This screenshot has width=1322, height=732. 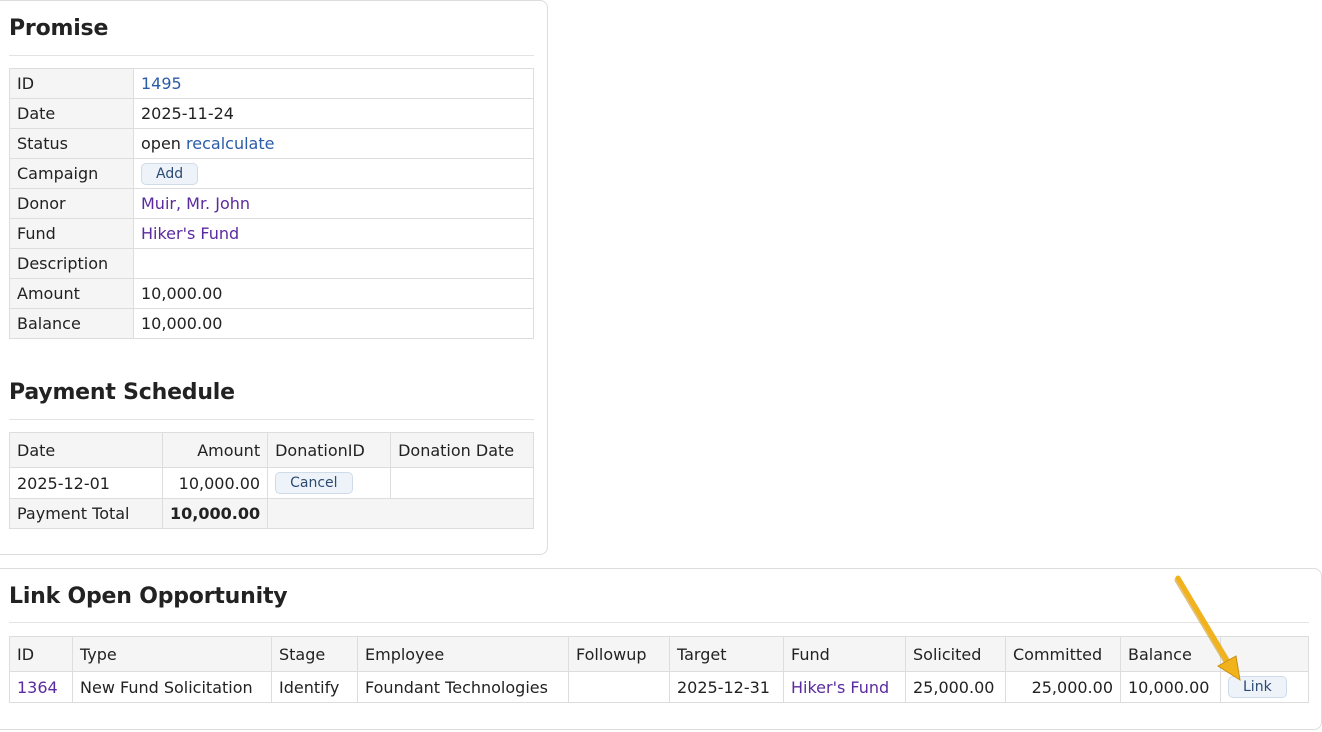 I want to click on payment-schedule-title: Payment Schedule, so click(x=122, y=392).